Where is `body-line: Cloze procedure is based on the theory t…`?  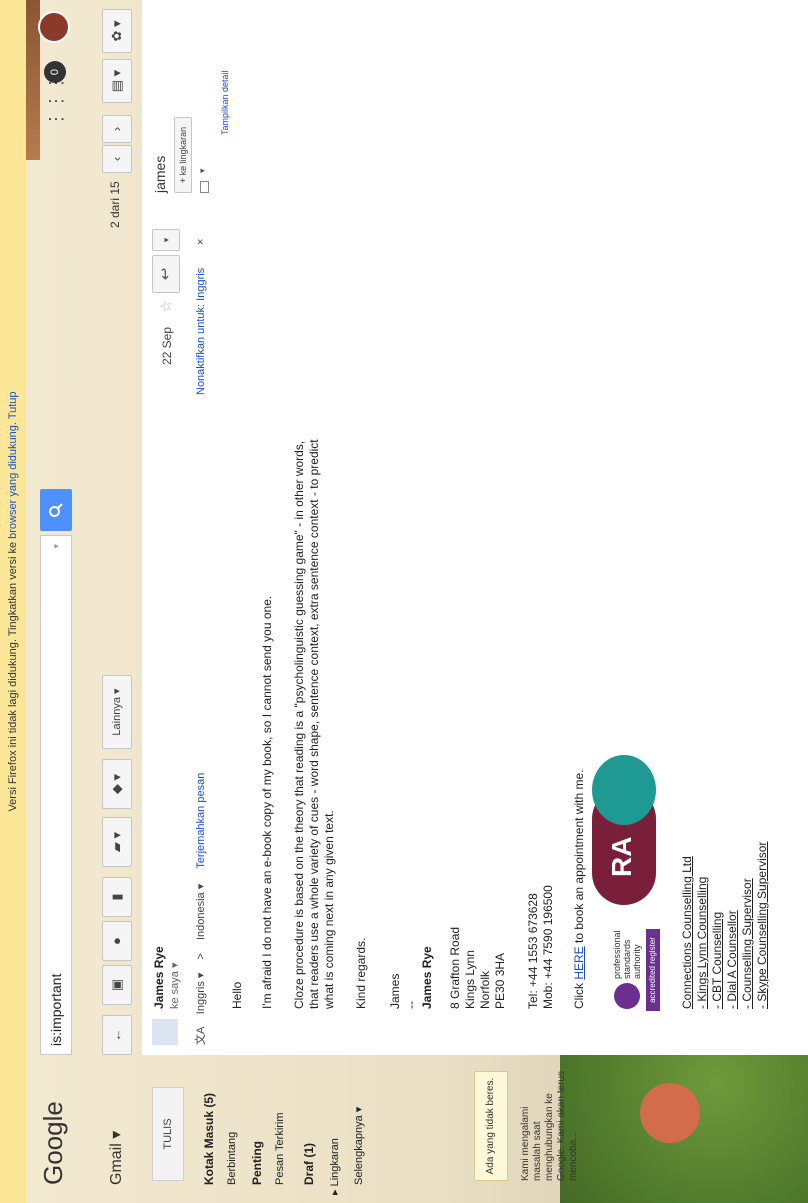
body-line: Cloze procedure is based on the theory t… is located at coordinates (299, 724).